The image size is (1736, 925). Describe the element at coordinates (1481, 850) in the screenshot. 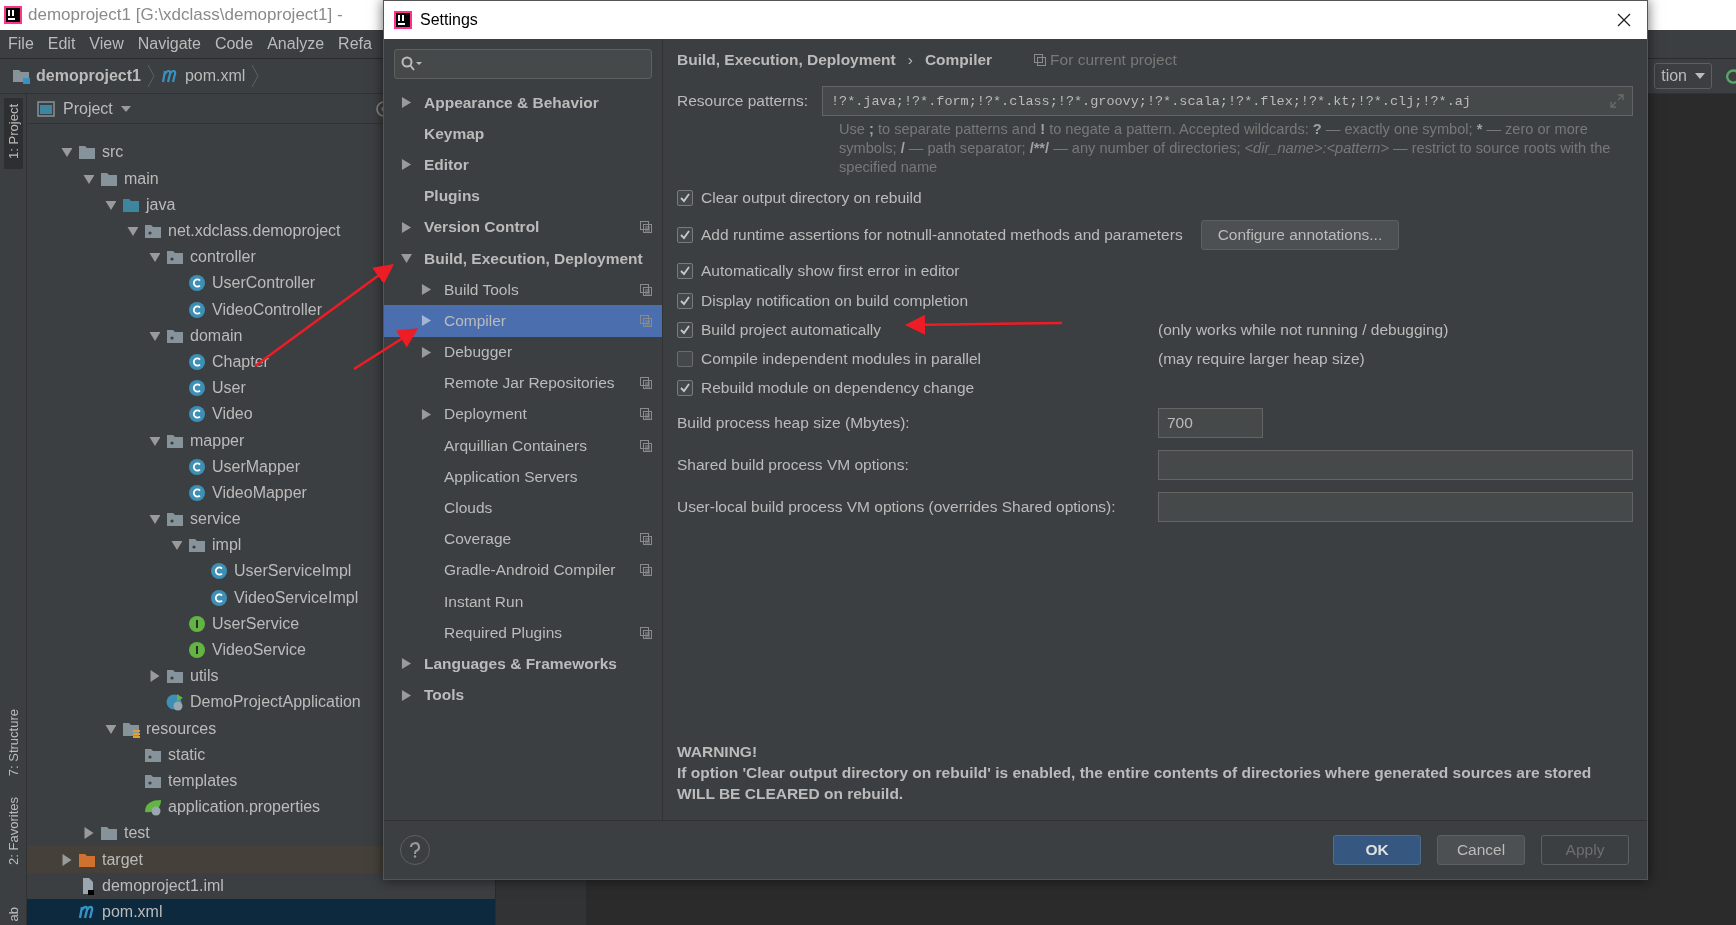

I see `dialog-button: Cancel` at that location.